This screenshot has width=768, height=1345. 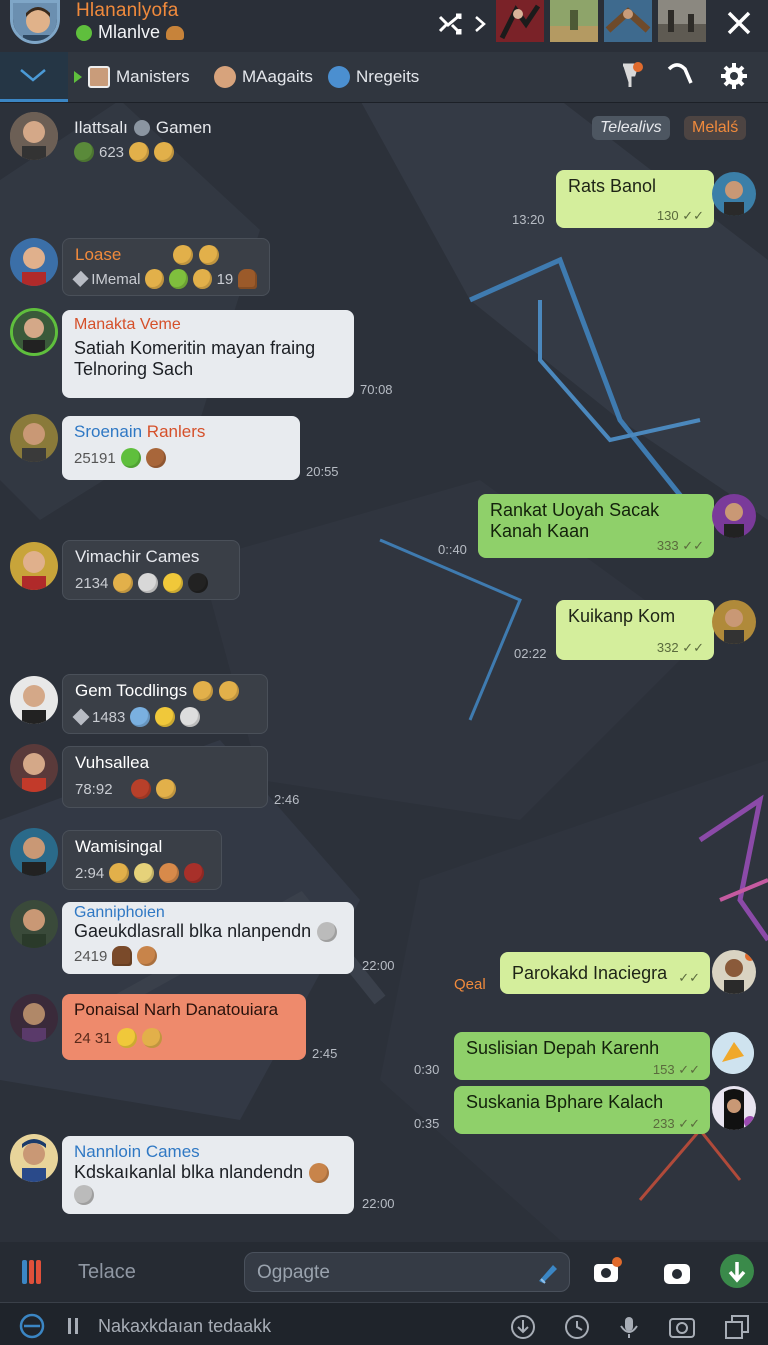 What do you see at coordinates (287, 799) in the screenshot?
I see `timestamp: 2:46` at bounding box center [287, 799].